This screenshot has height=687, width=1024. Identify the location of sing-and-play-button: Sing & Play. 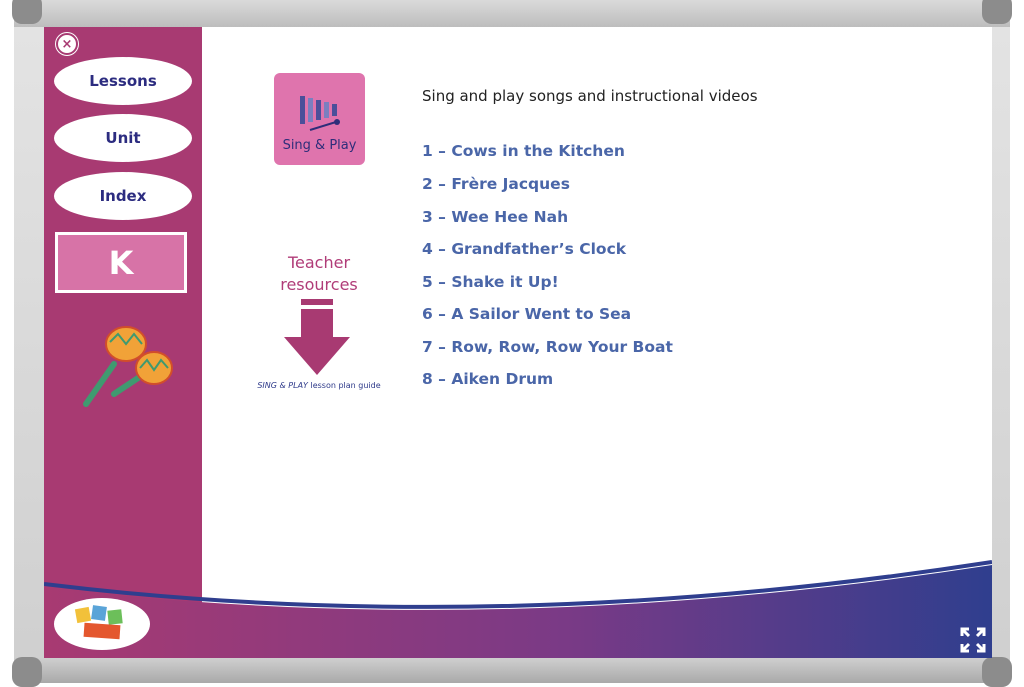
(319, 119).